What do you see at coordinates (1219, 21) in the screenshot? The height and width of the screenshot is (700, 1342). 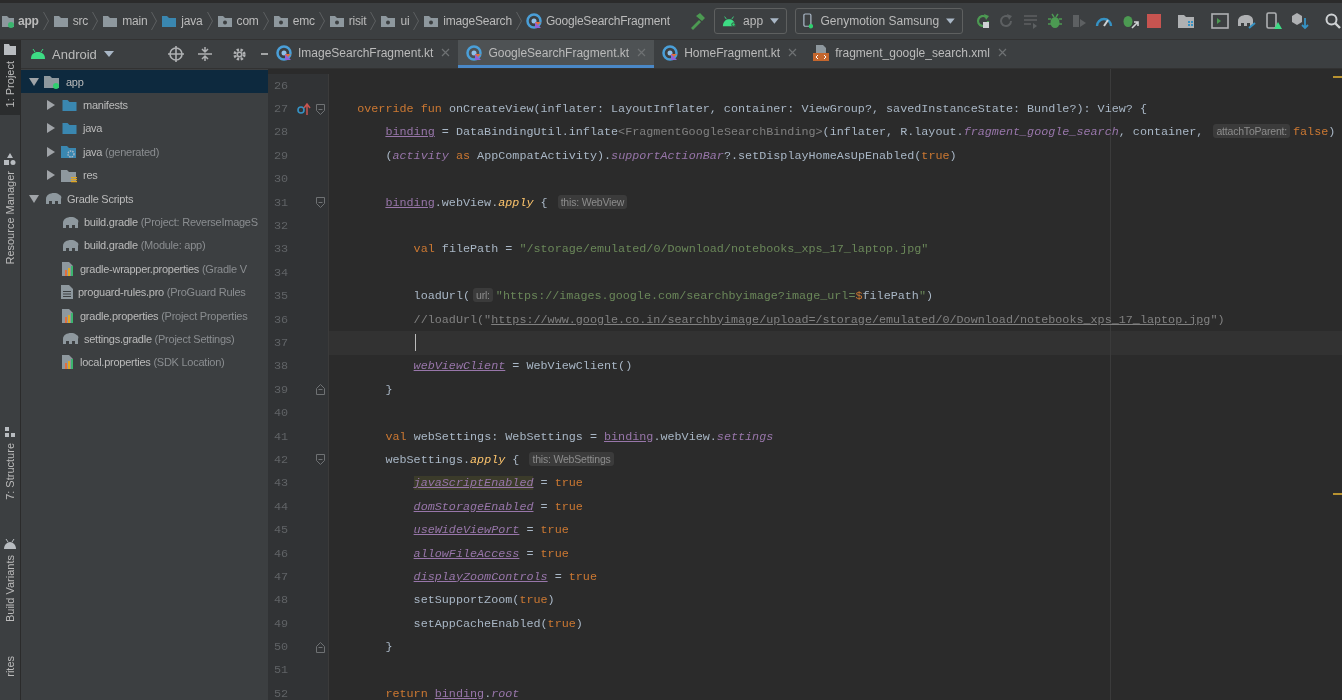 I see `terminal-icon` at bounding box center [1219, 21].